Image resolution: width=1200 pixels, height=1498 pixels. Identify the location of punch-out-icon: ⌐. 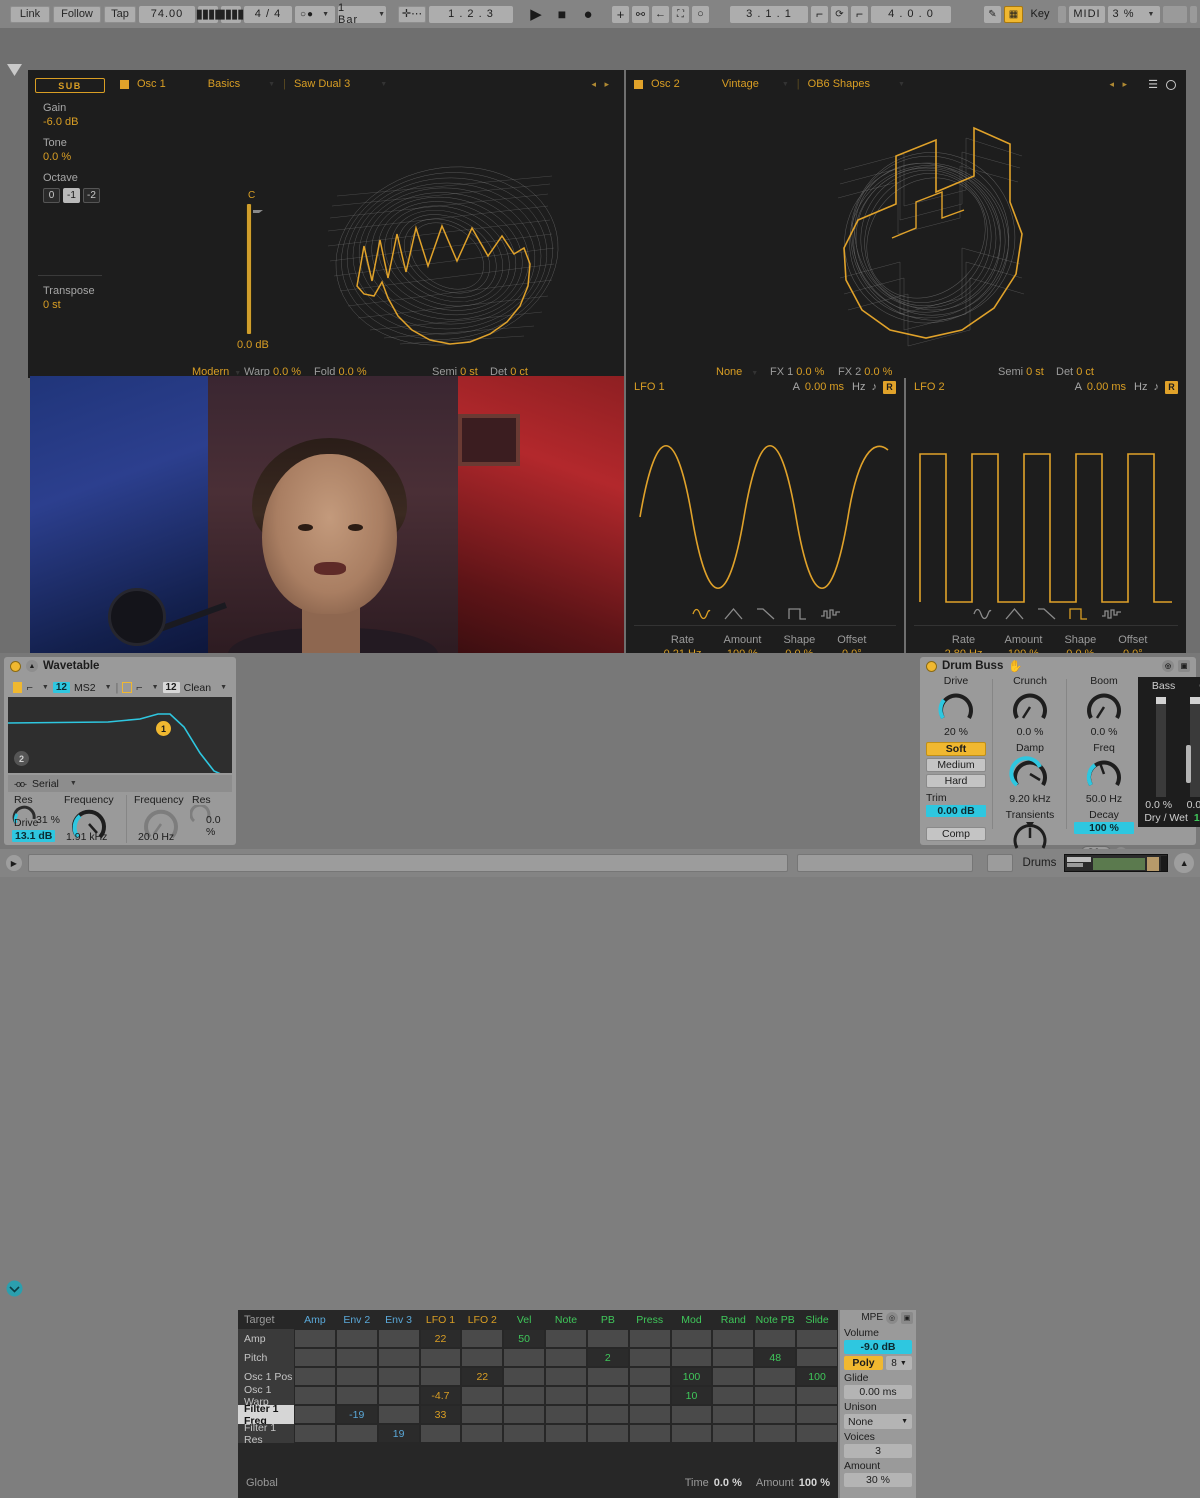
(859, 14).